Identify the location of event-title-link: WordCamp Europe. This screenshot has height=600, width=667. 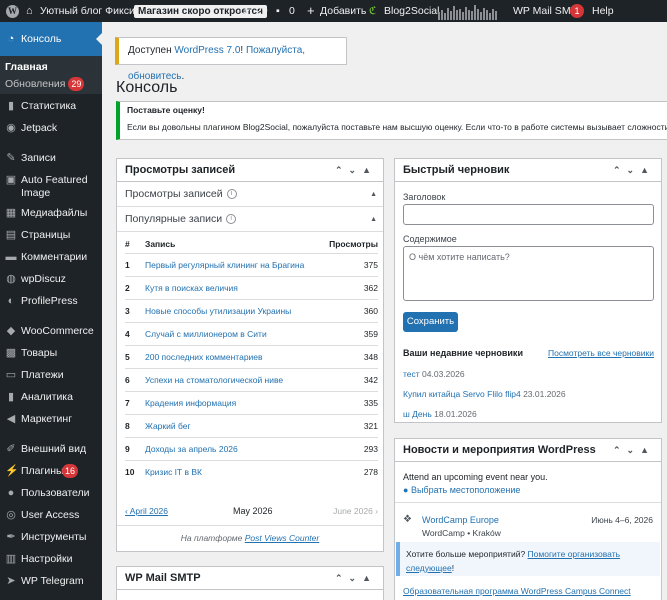
(460, 520).